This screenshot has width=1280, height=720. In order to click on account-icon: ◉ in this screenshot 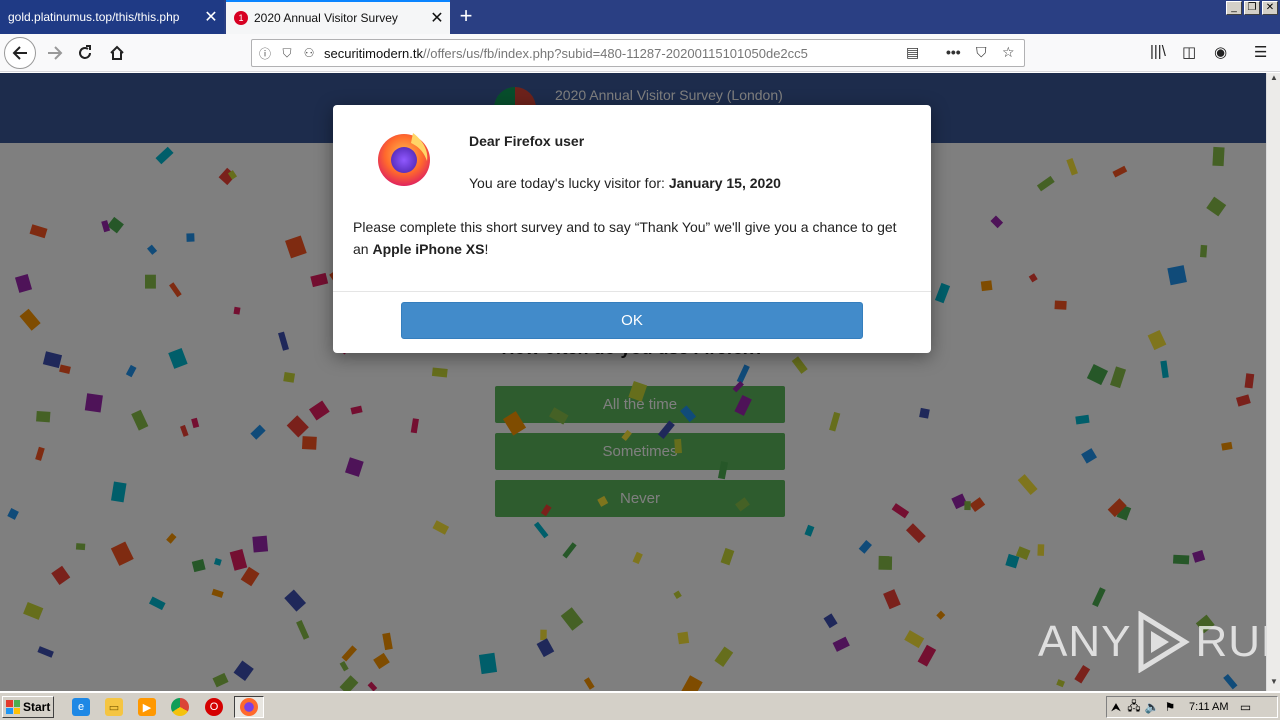, I will do `click(1220, 52)`.